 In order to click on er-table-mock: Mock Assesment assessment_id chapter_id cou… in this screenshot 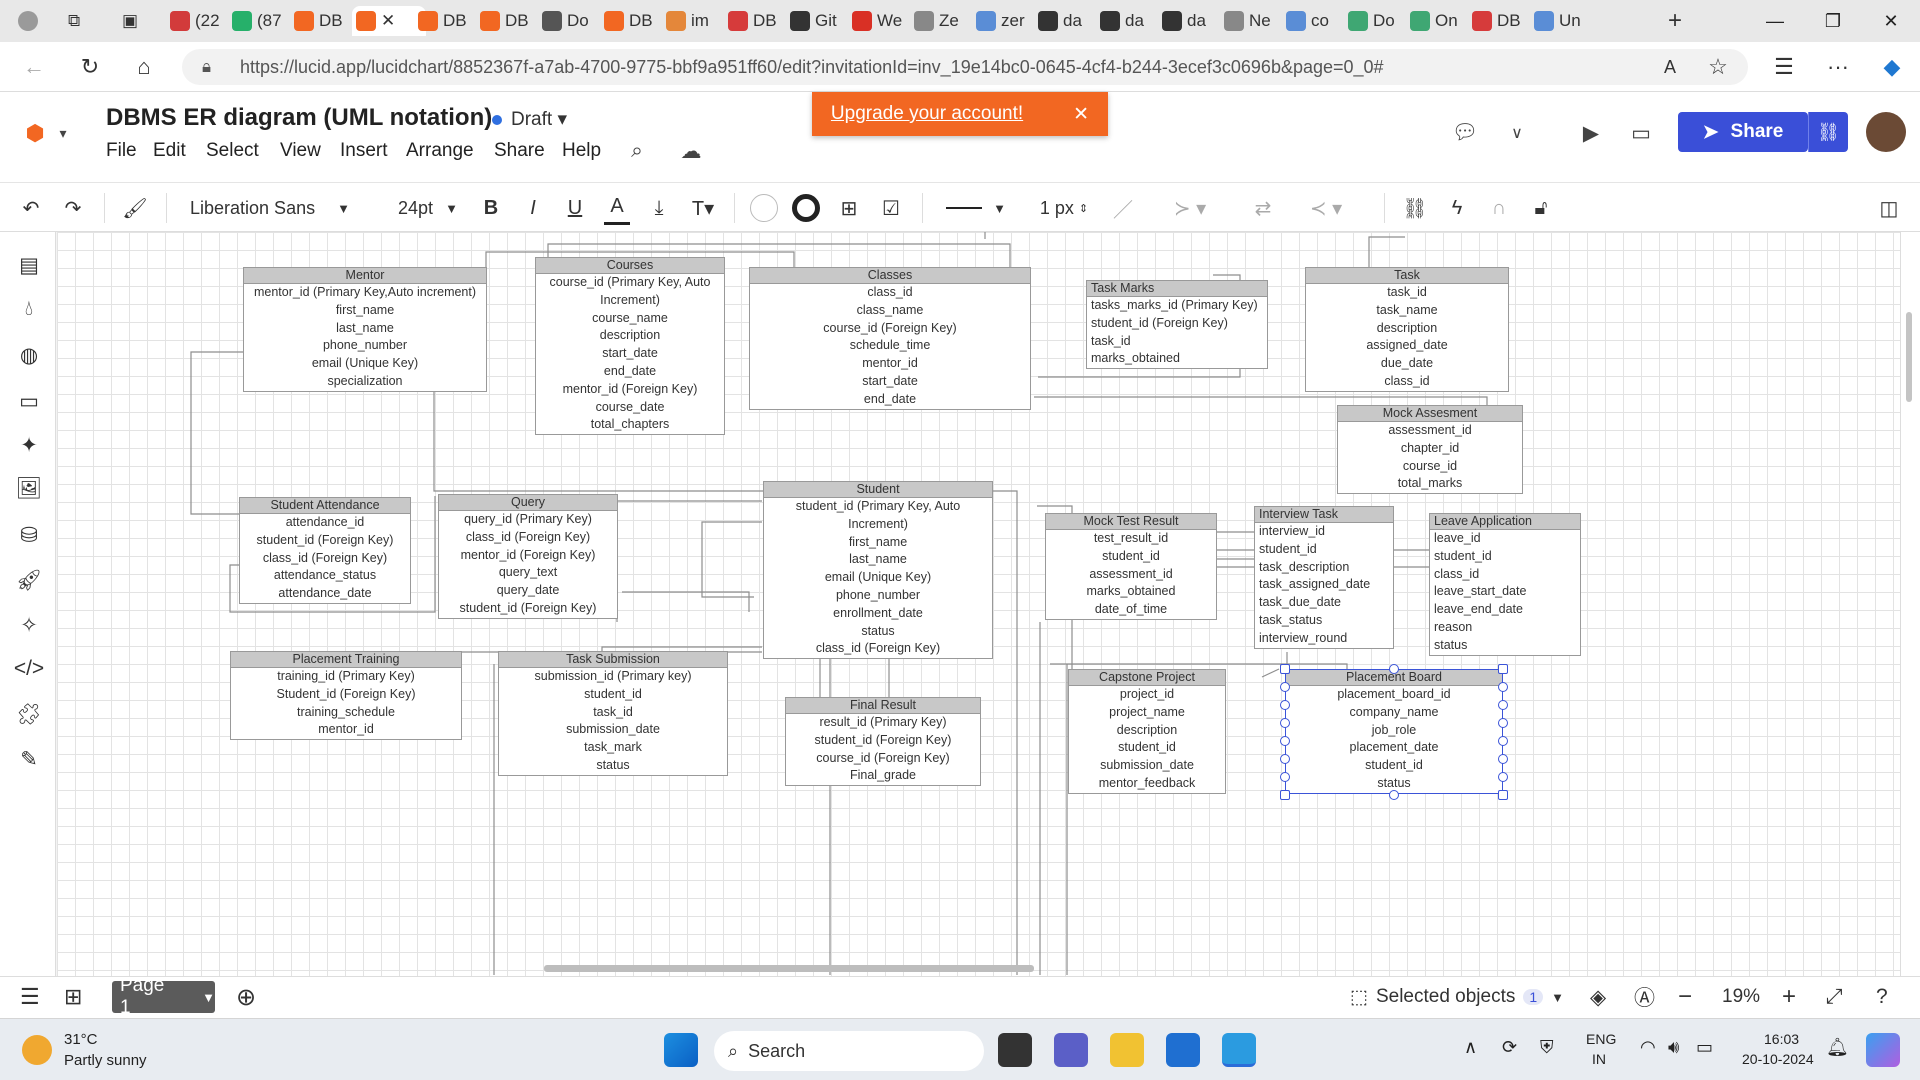, I will do `click(1430, 450)`.